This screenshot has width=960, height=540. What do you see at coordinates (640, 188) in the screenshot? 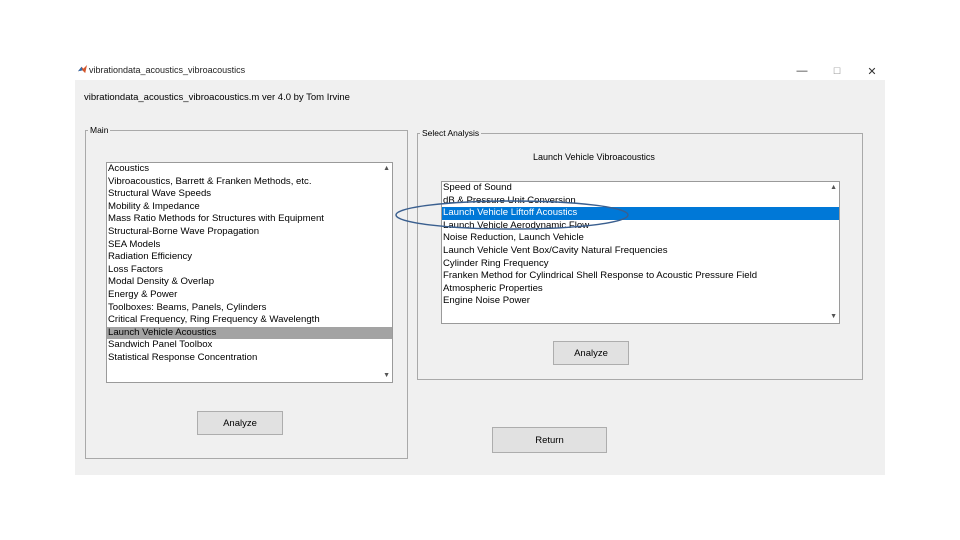
I see `analysis-list-item: Speed of Sound` at bounding box center [640, 188].